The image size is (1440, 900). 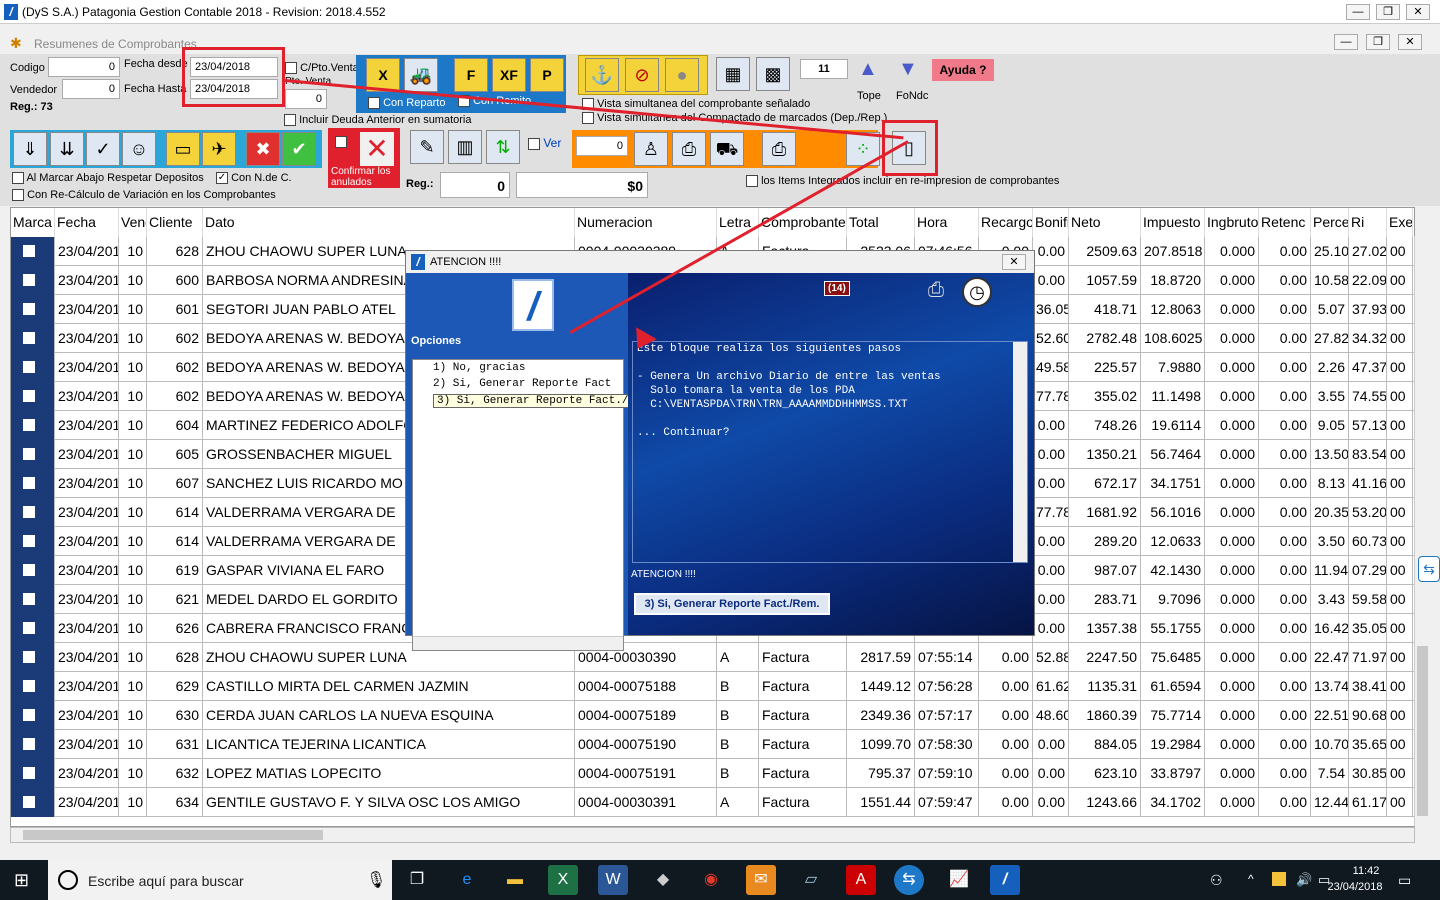 What do you see at coordinates (602, 75) in the screenshot?
I see `anchor-icon: ⚓` at bounding box center [602, 75].